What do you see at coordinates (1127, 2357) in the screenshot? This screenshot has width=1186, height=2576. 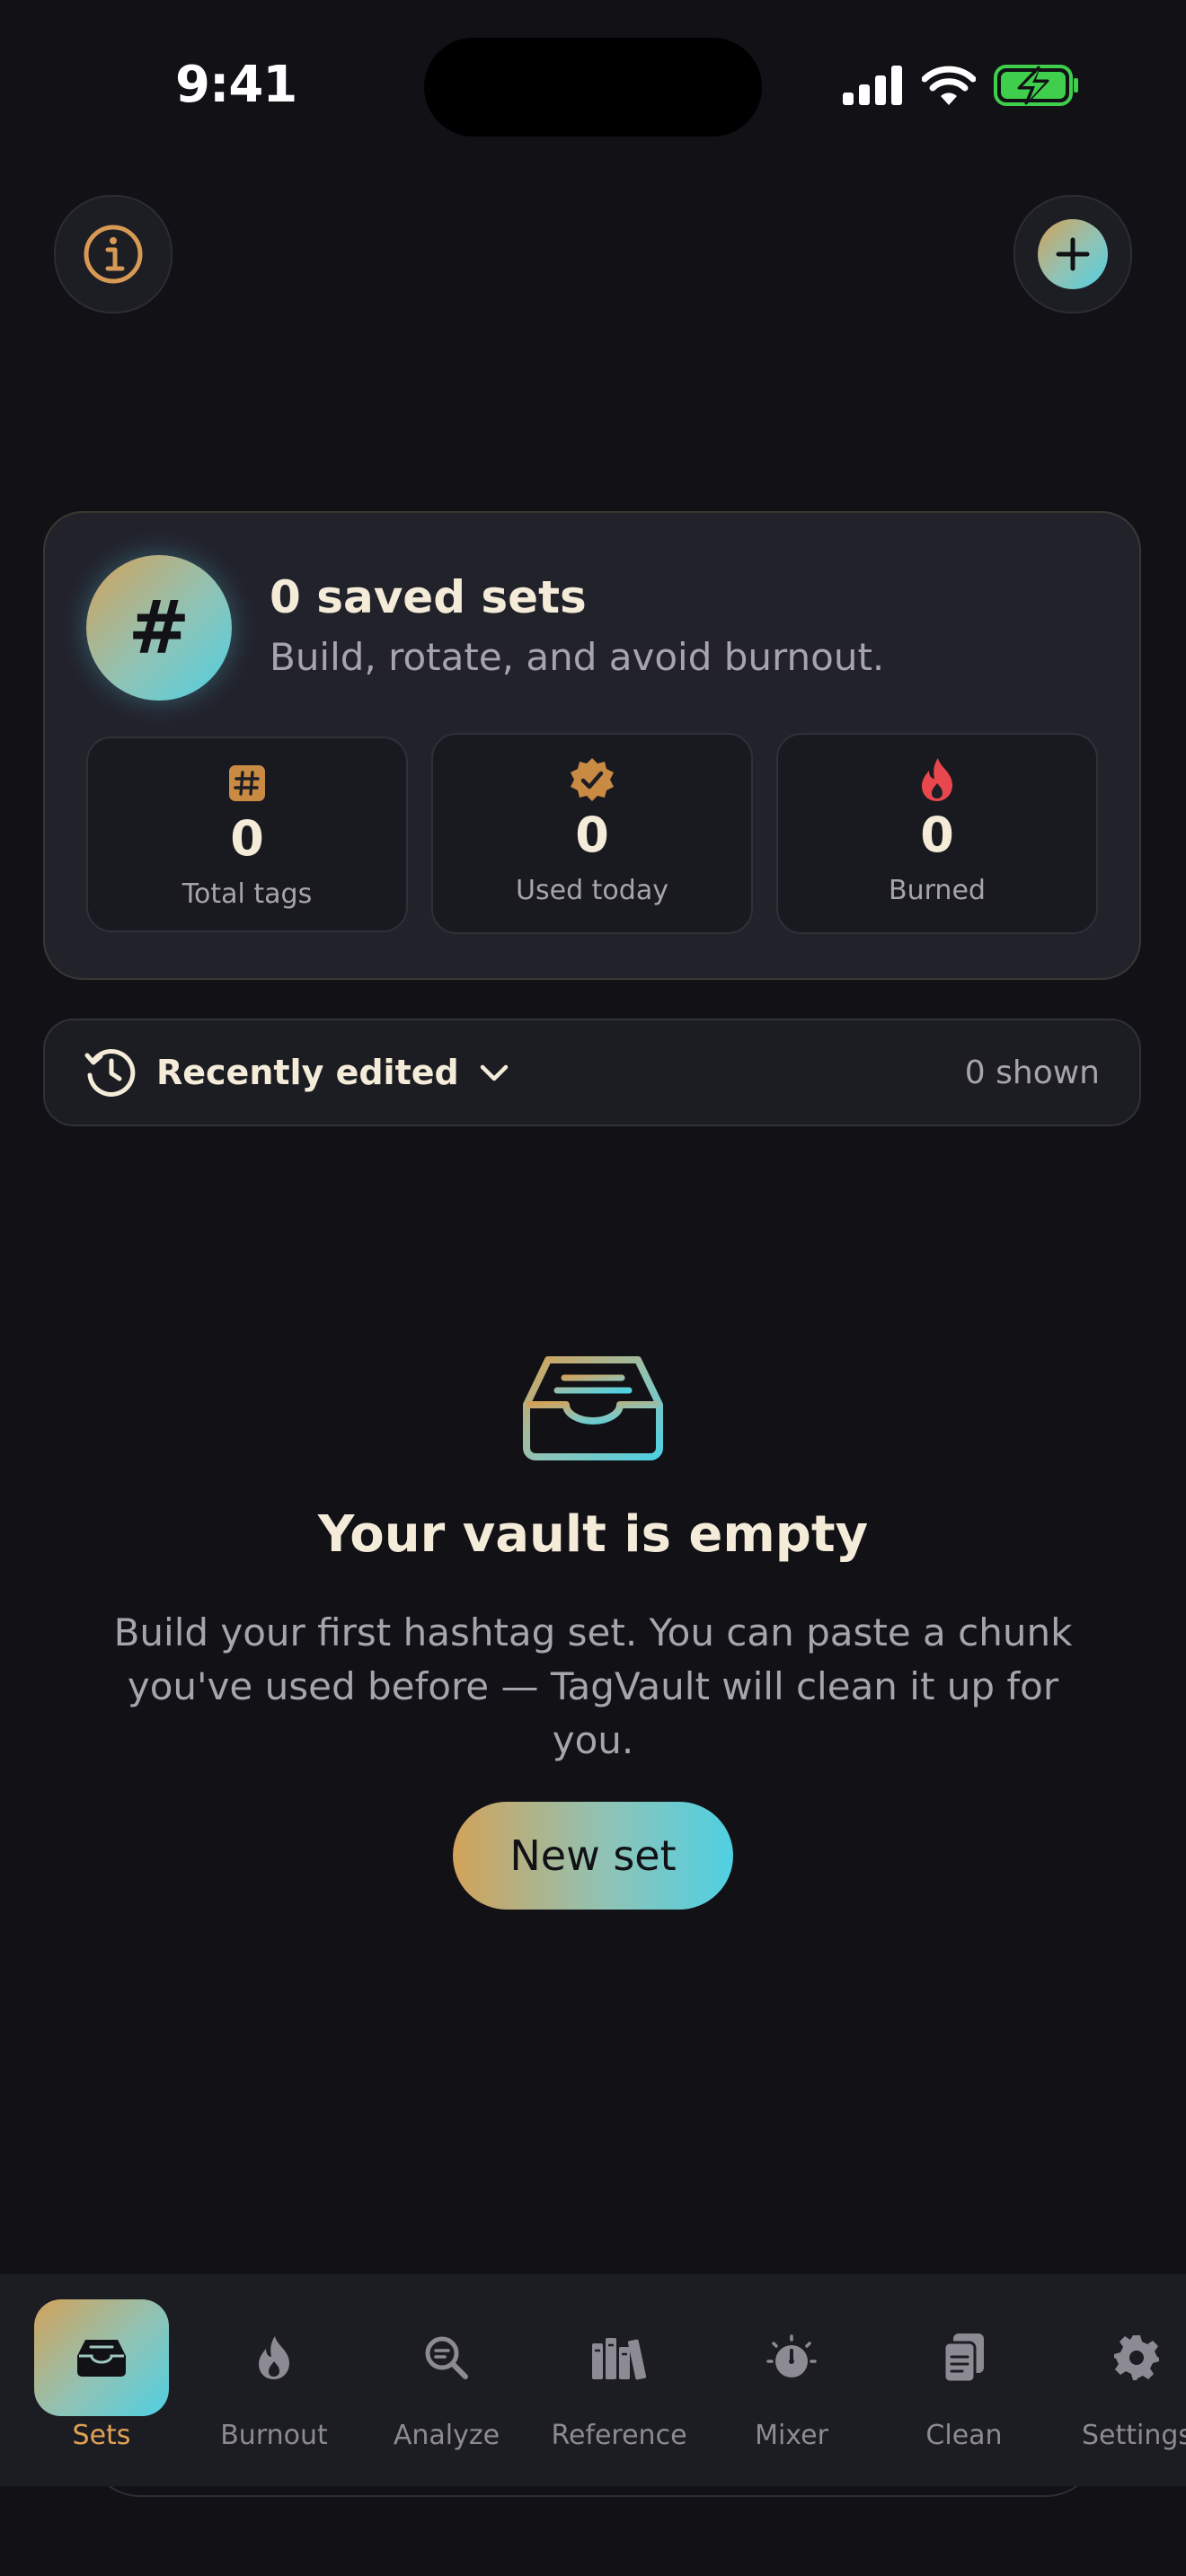 I see `gear-icon` at bounding box center [1127, 2357].